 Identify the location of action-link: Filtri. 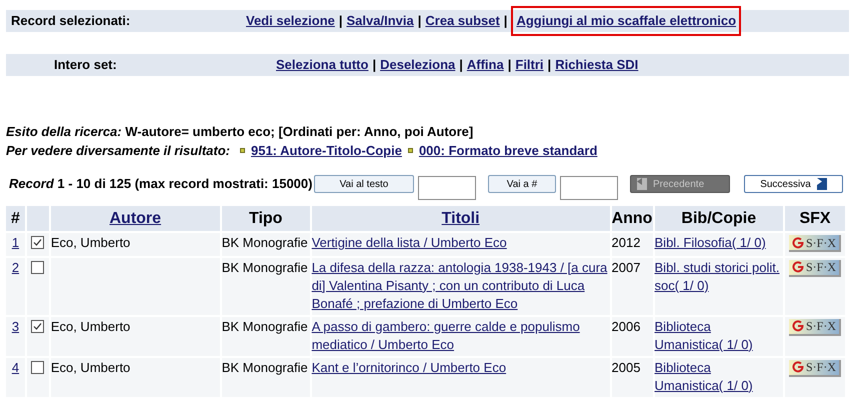
(529, 65).